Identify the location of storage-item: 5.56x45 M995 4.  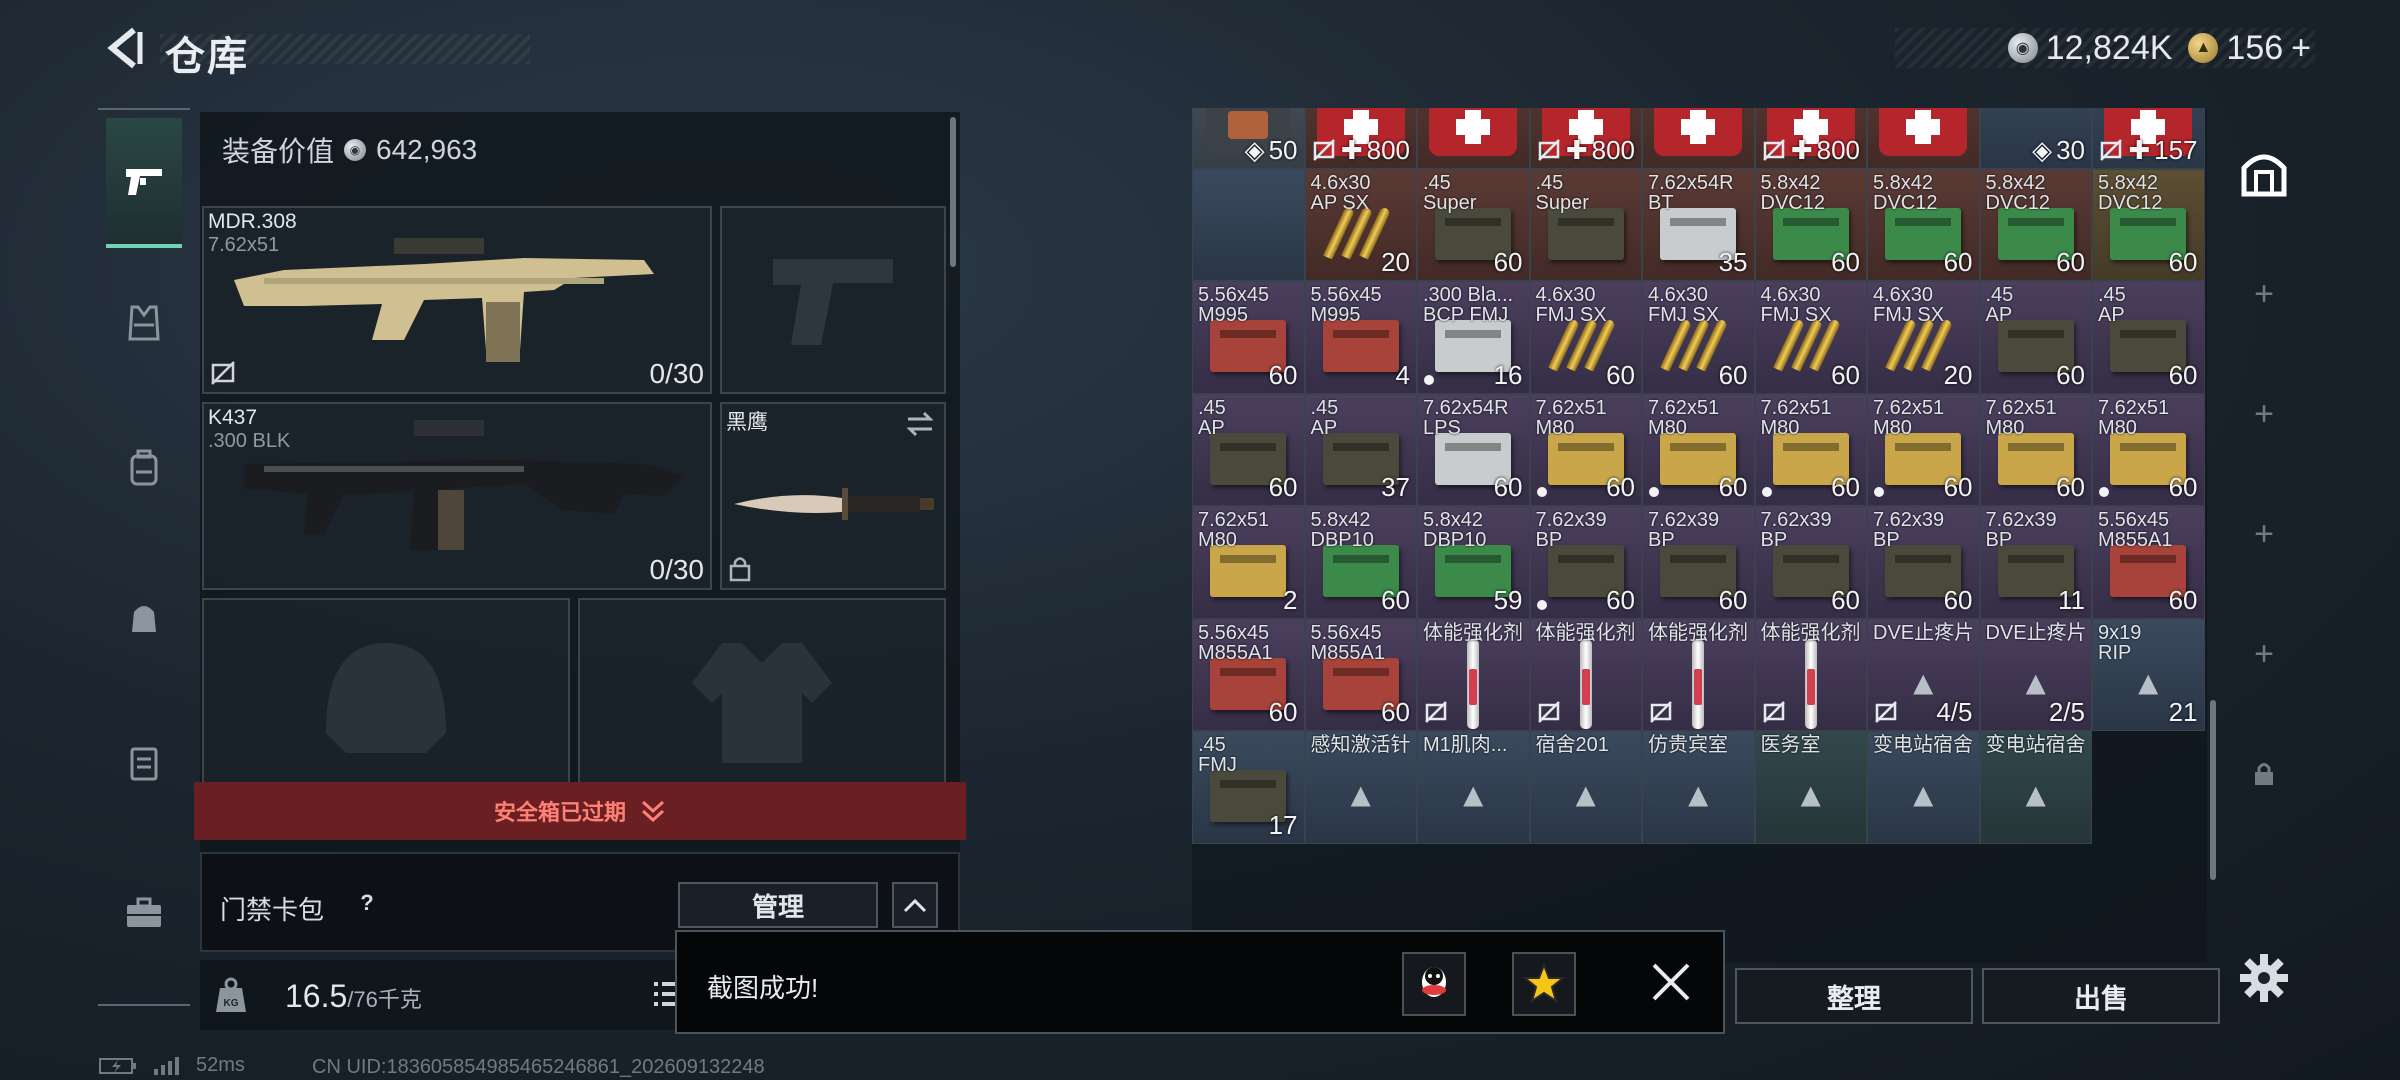
(1360, 337).